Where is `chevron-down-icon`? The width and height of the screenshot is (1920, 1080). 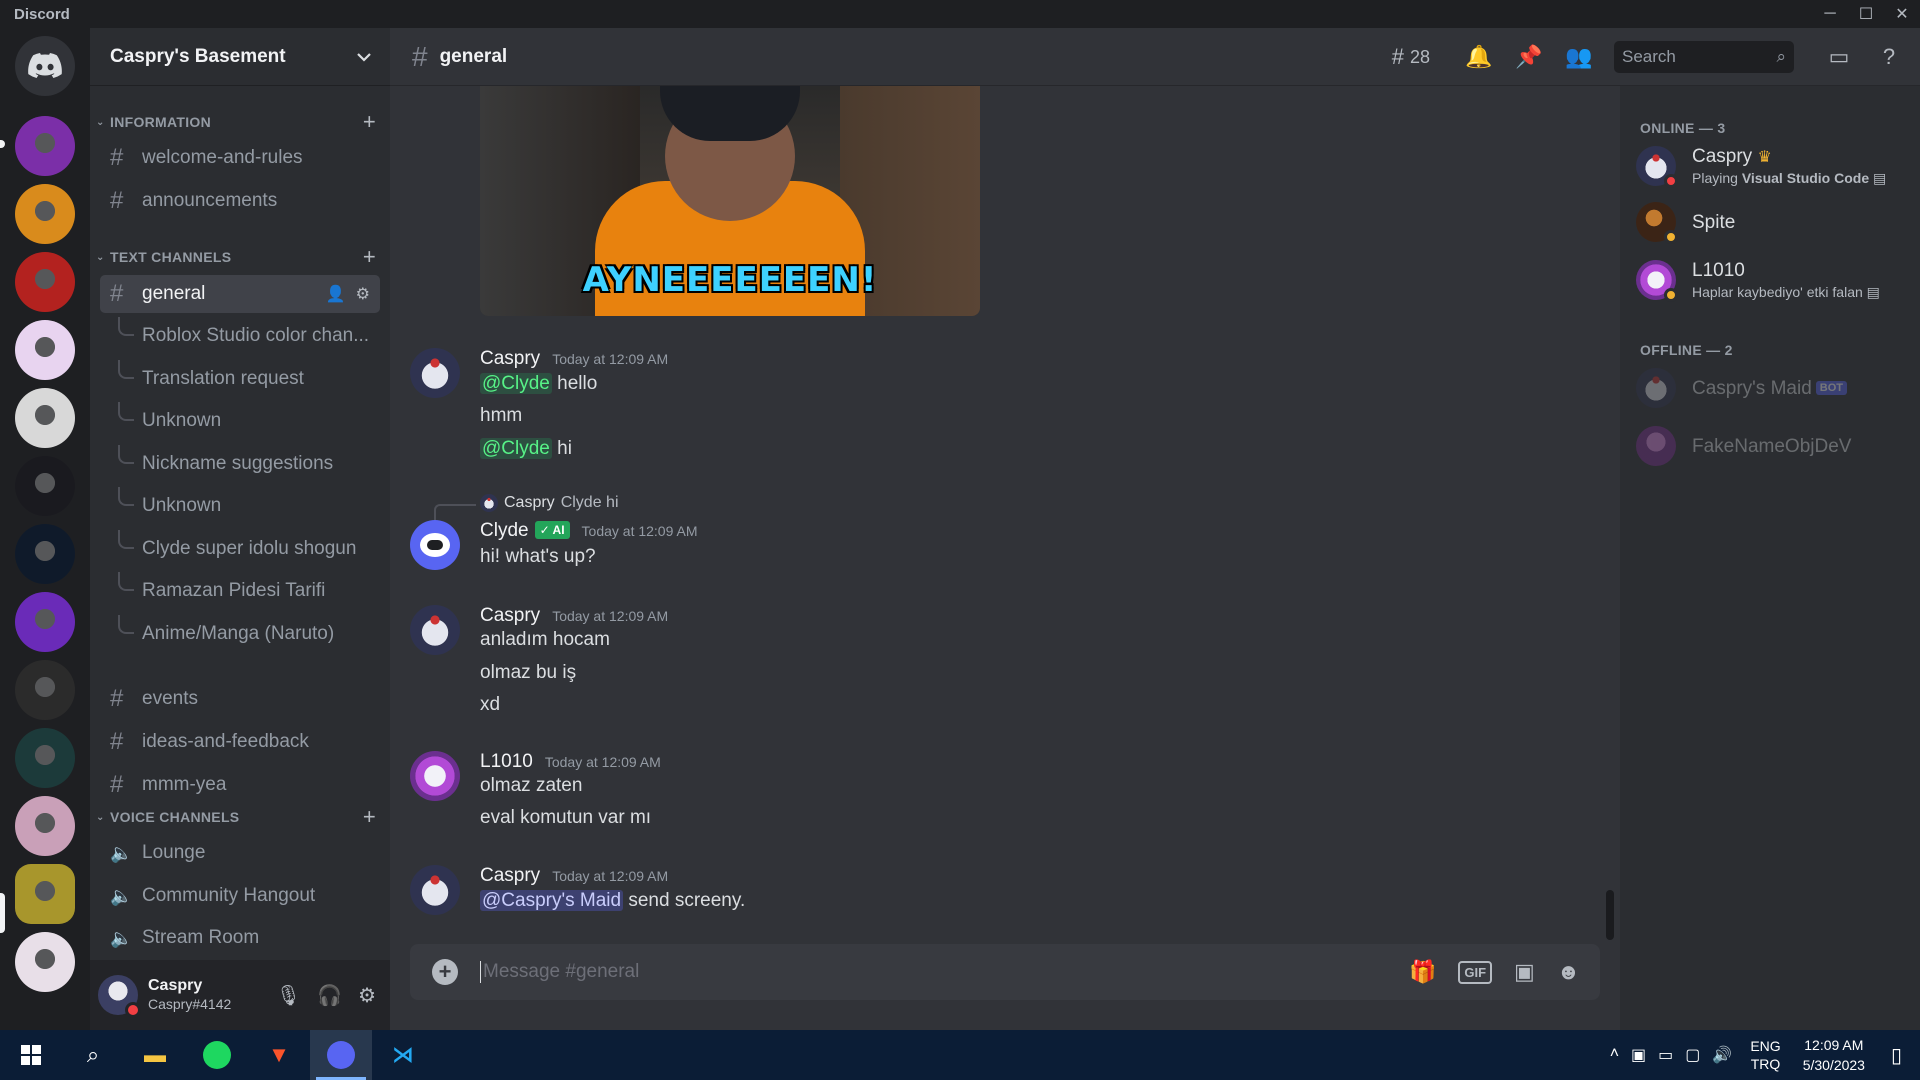 chevron-down-icon is located at coordinates (364, 57).